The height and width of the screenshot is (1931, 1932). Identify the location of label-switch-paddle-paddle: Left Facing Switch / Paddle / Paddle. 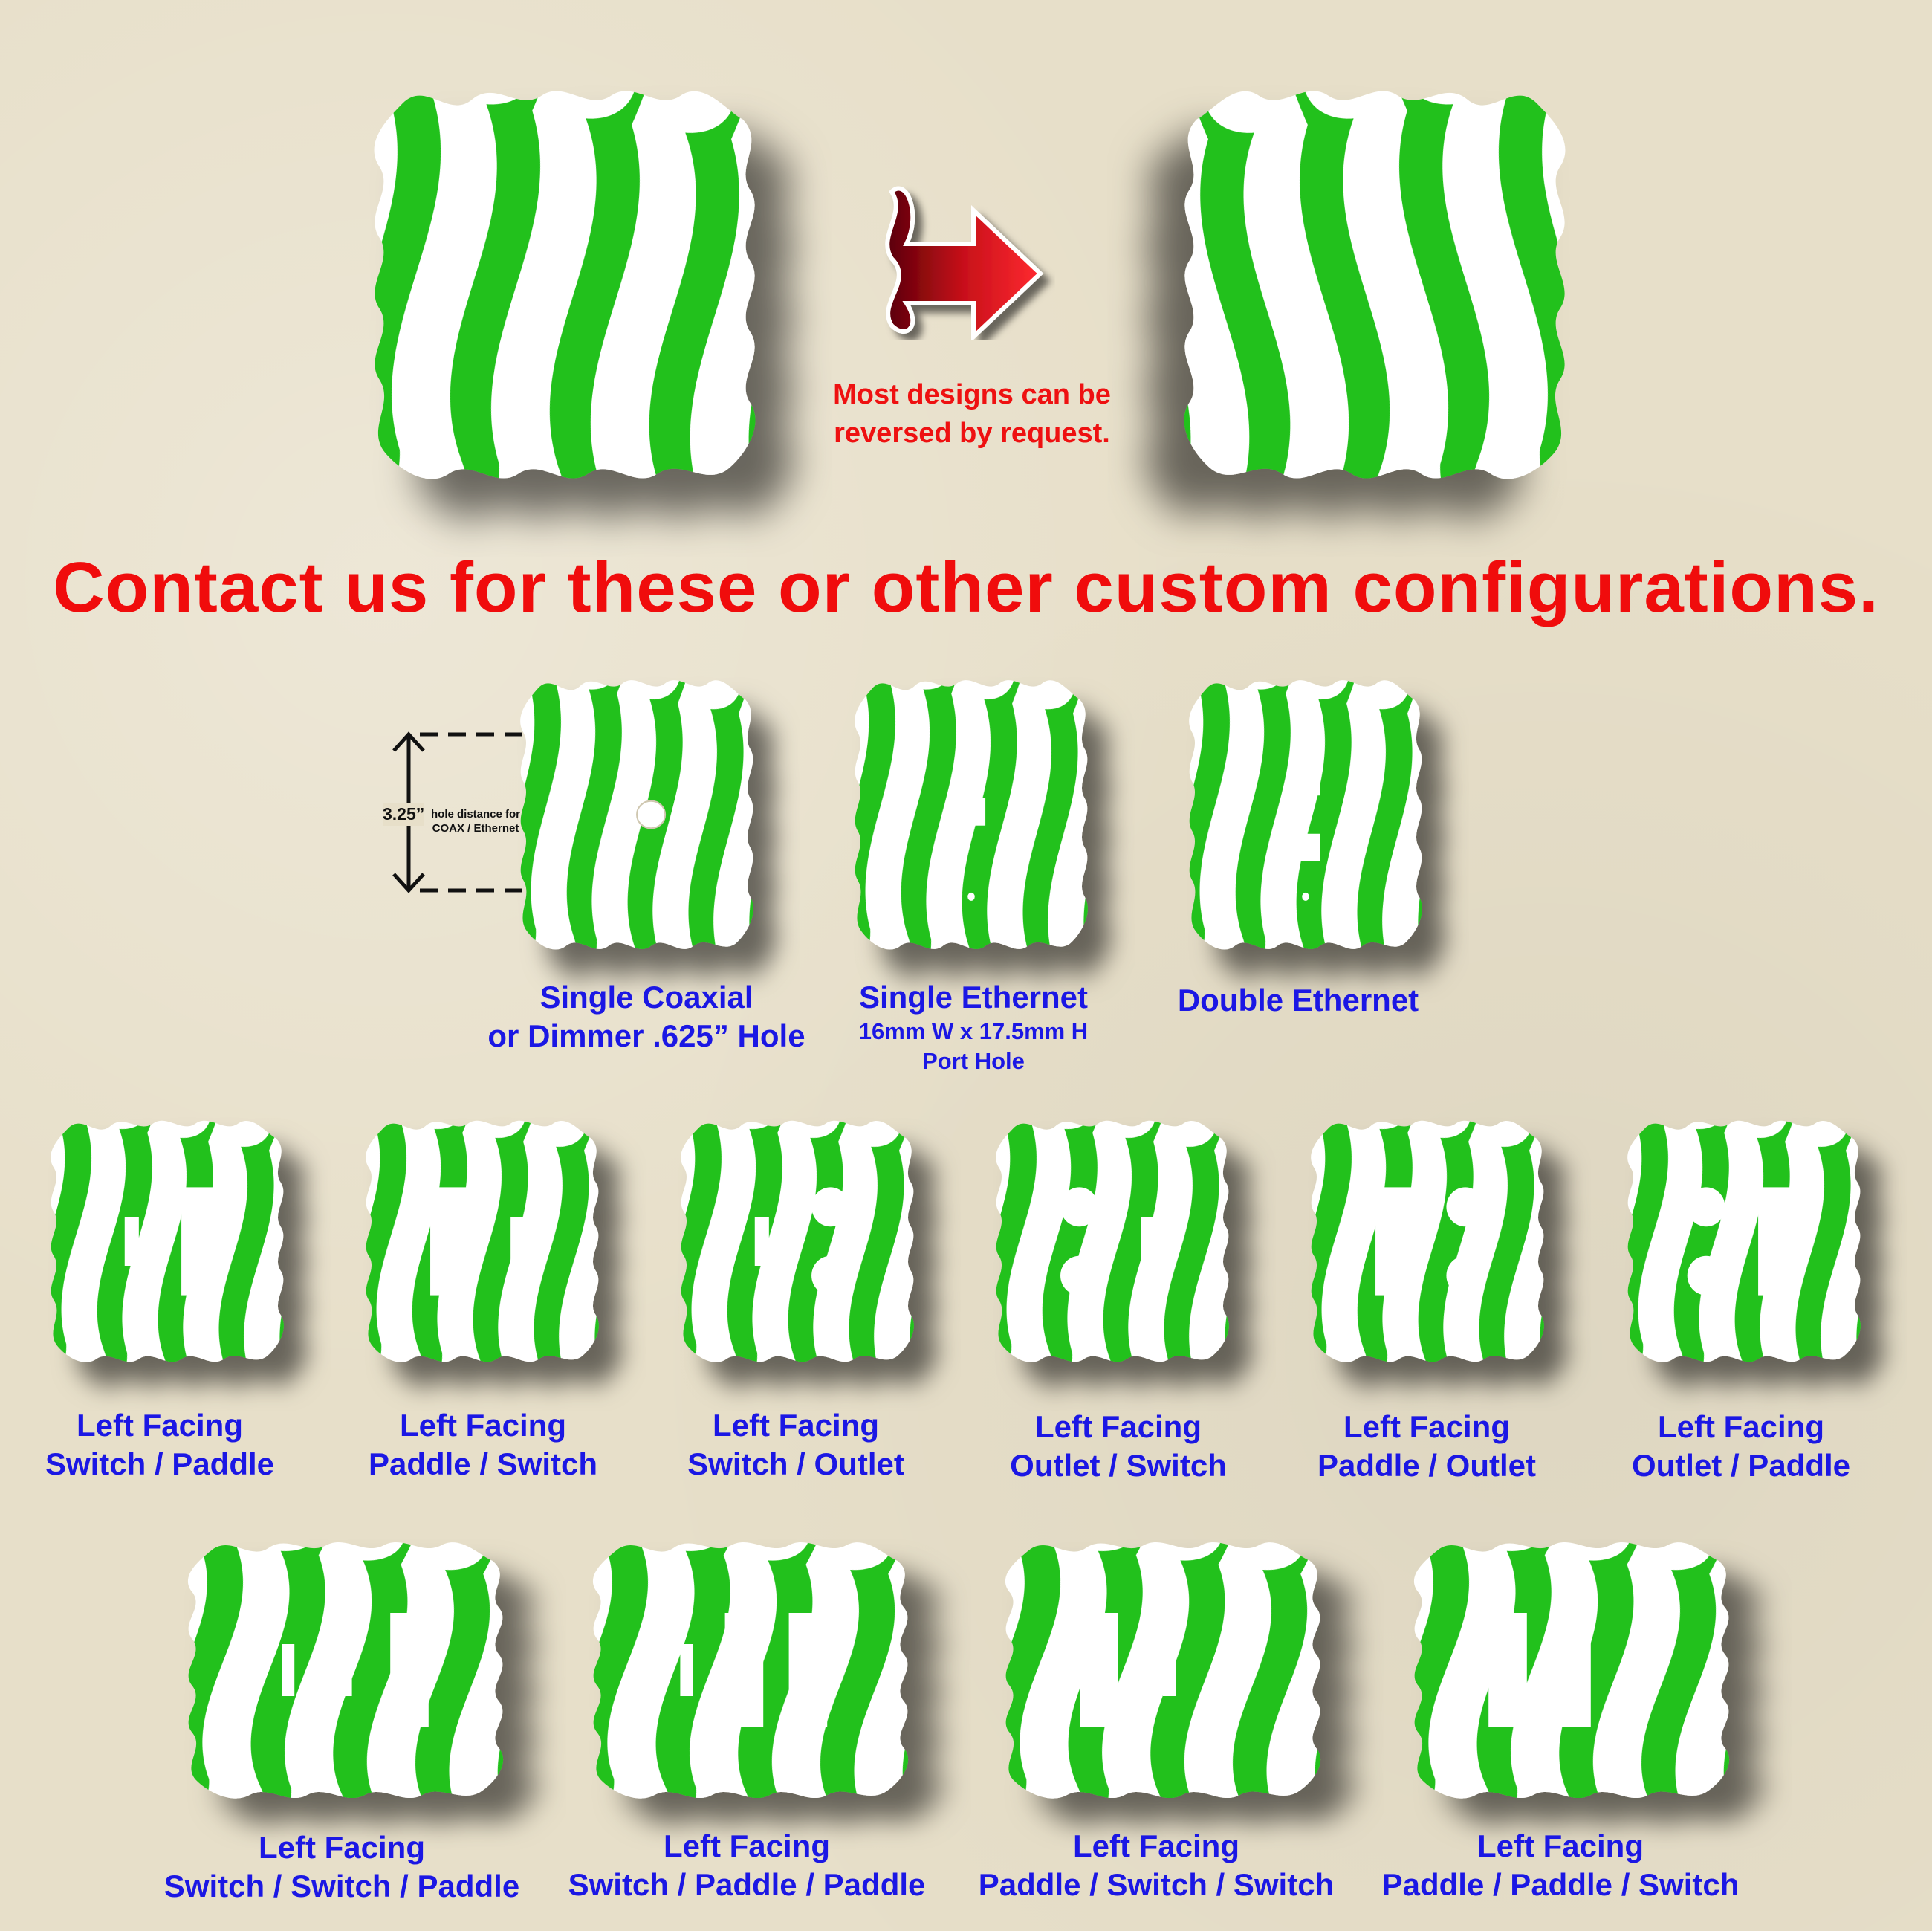
(747, 1865).